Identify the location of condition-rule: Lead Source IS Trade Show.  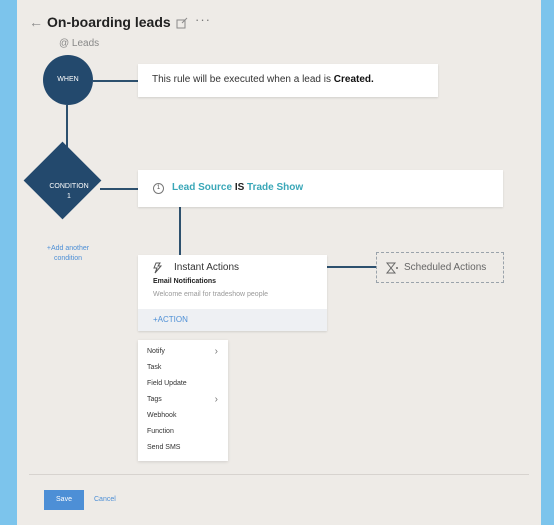
(237, 187).